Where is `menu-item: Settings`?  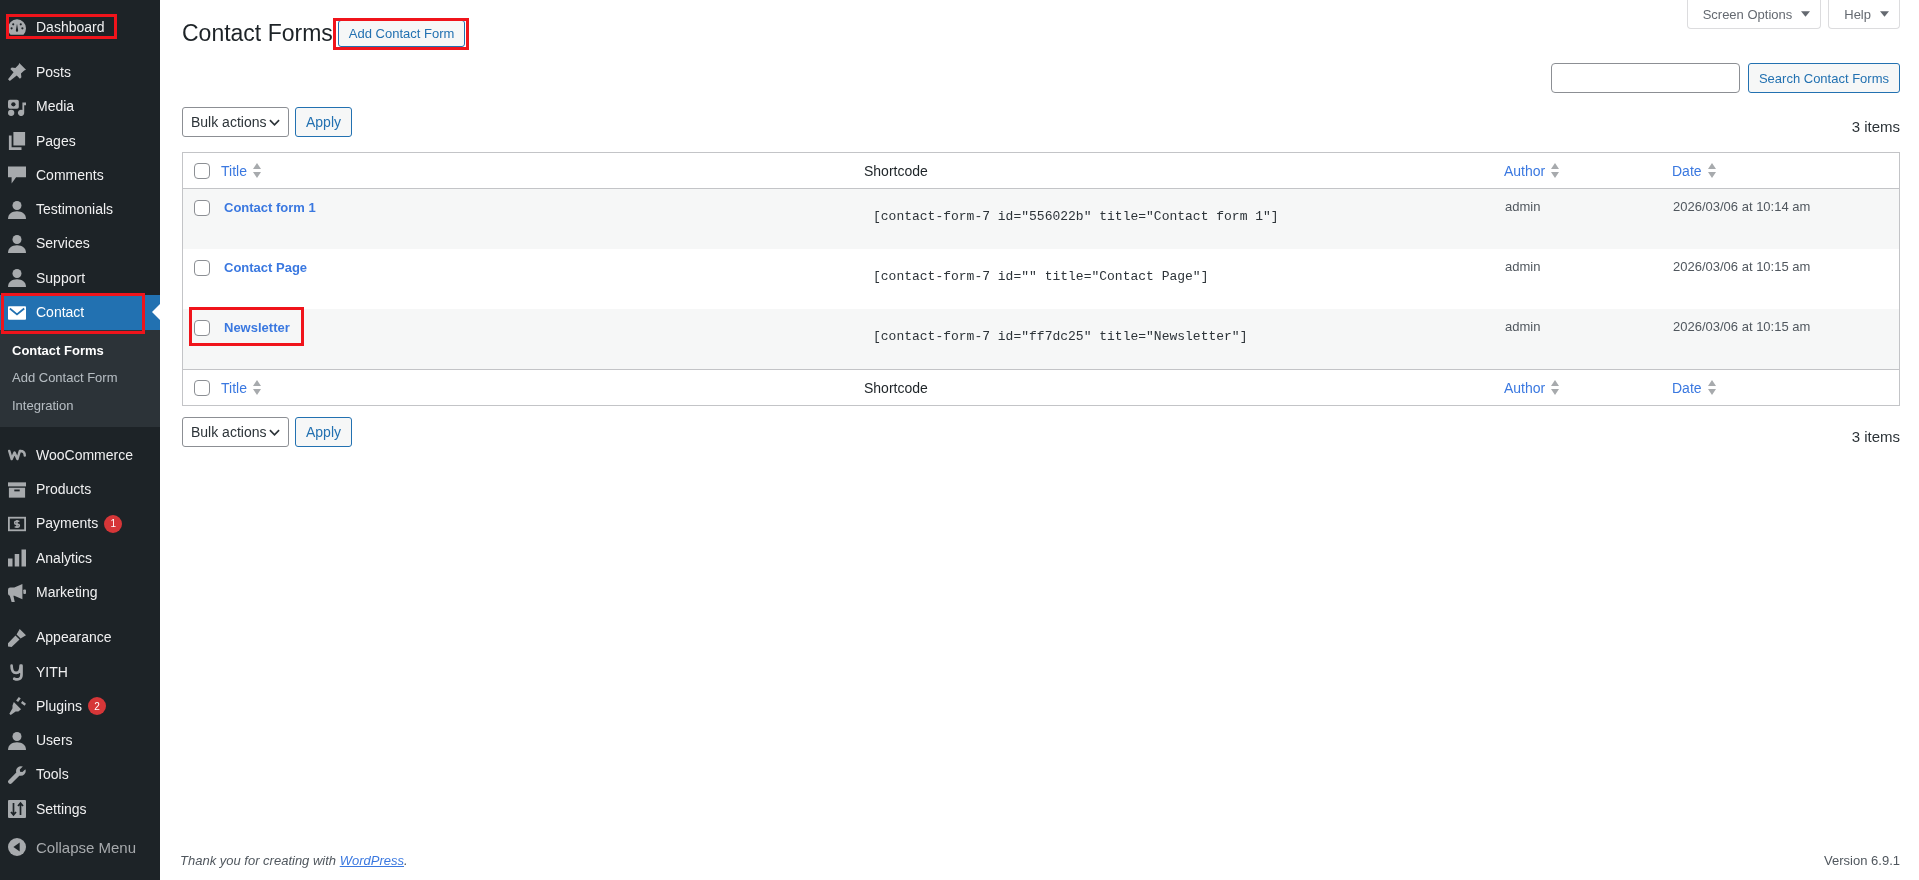
menu-item: Settings is located at coordinates (80, 809).